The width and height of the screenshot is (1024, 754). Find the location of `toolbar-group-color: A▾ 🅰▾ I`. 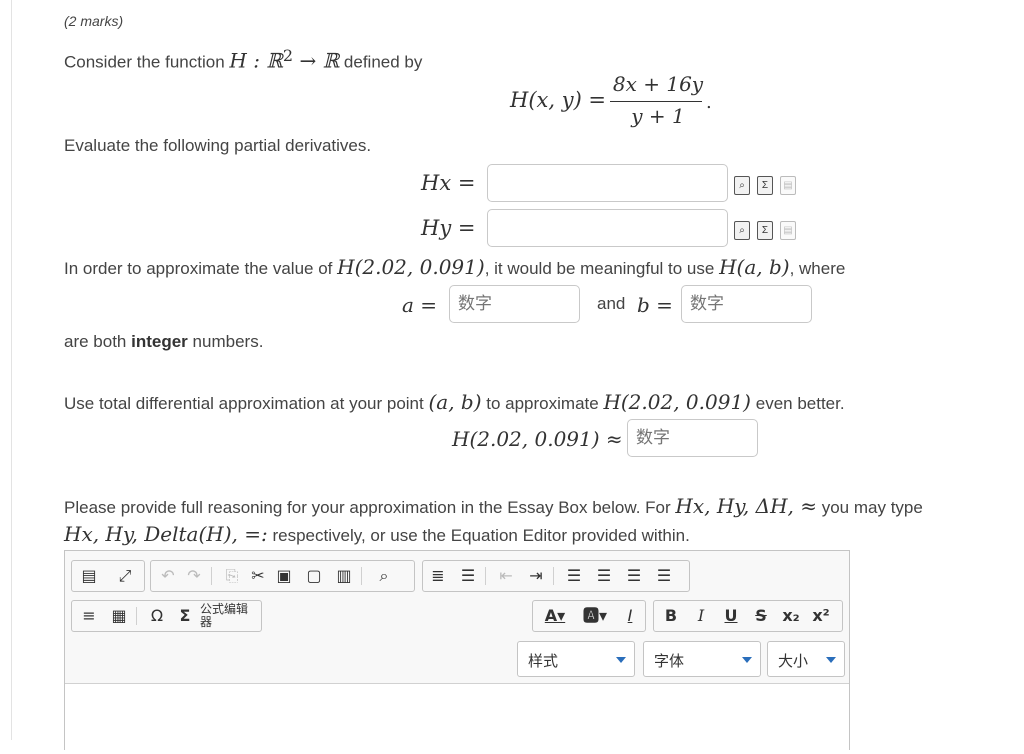

toolbar-group-color: A▾ 🅰▾ I is located at coordinates (589, 616).